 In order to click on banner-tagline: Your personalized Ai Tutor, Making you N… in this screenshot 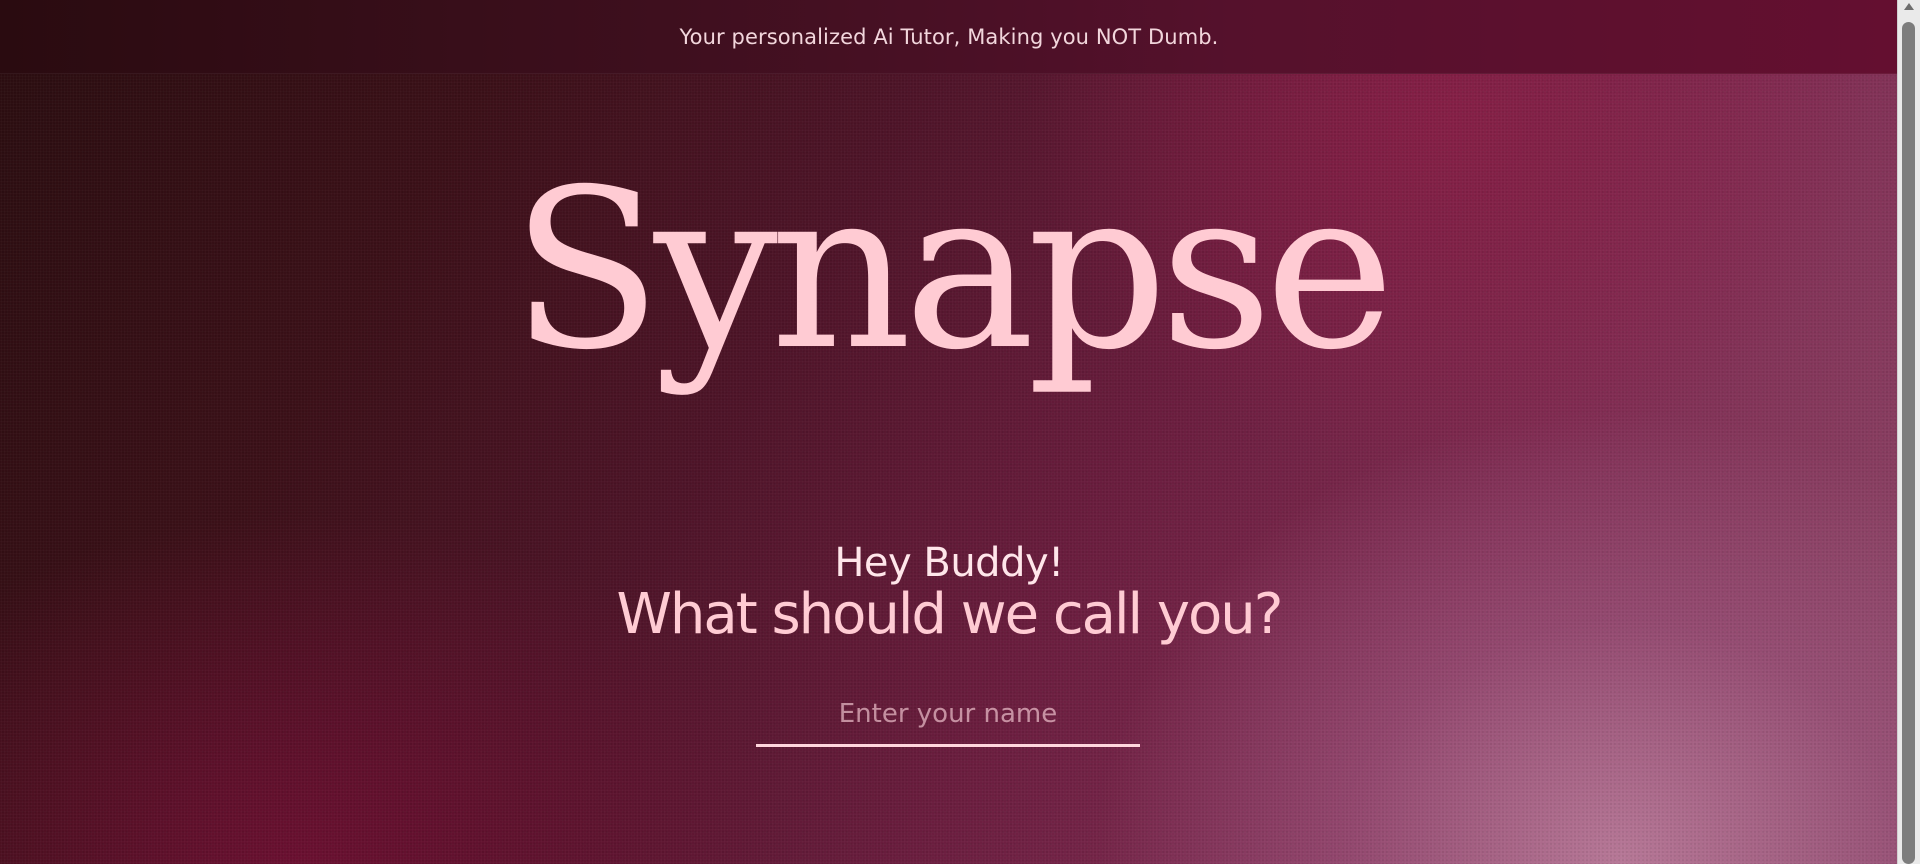, I will do `click(949, 36)`.